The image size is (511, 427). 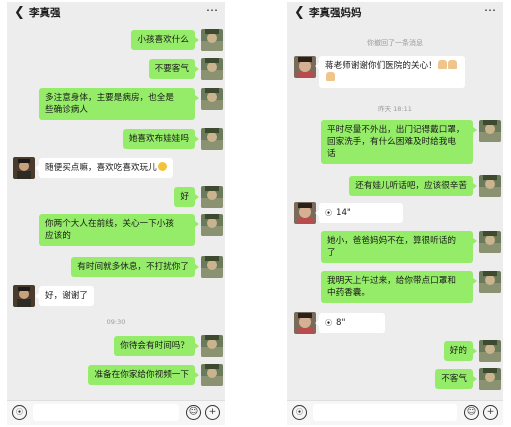 What do you see at coordinates (161, 139) in the screenshot?
I see `message-bubble: 她喜欢布娃娃吗` at bounding box center [161, 139].